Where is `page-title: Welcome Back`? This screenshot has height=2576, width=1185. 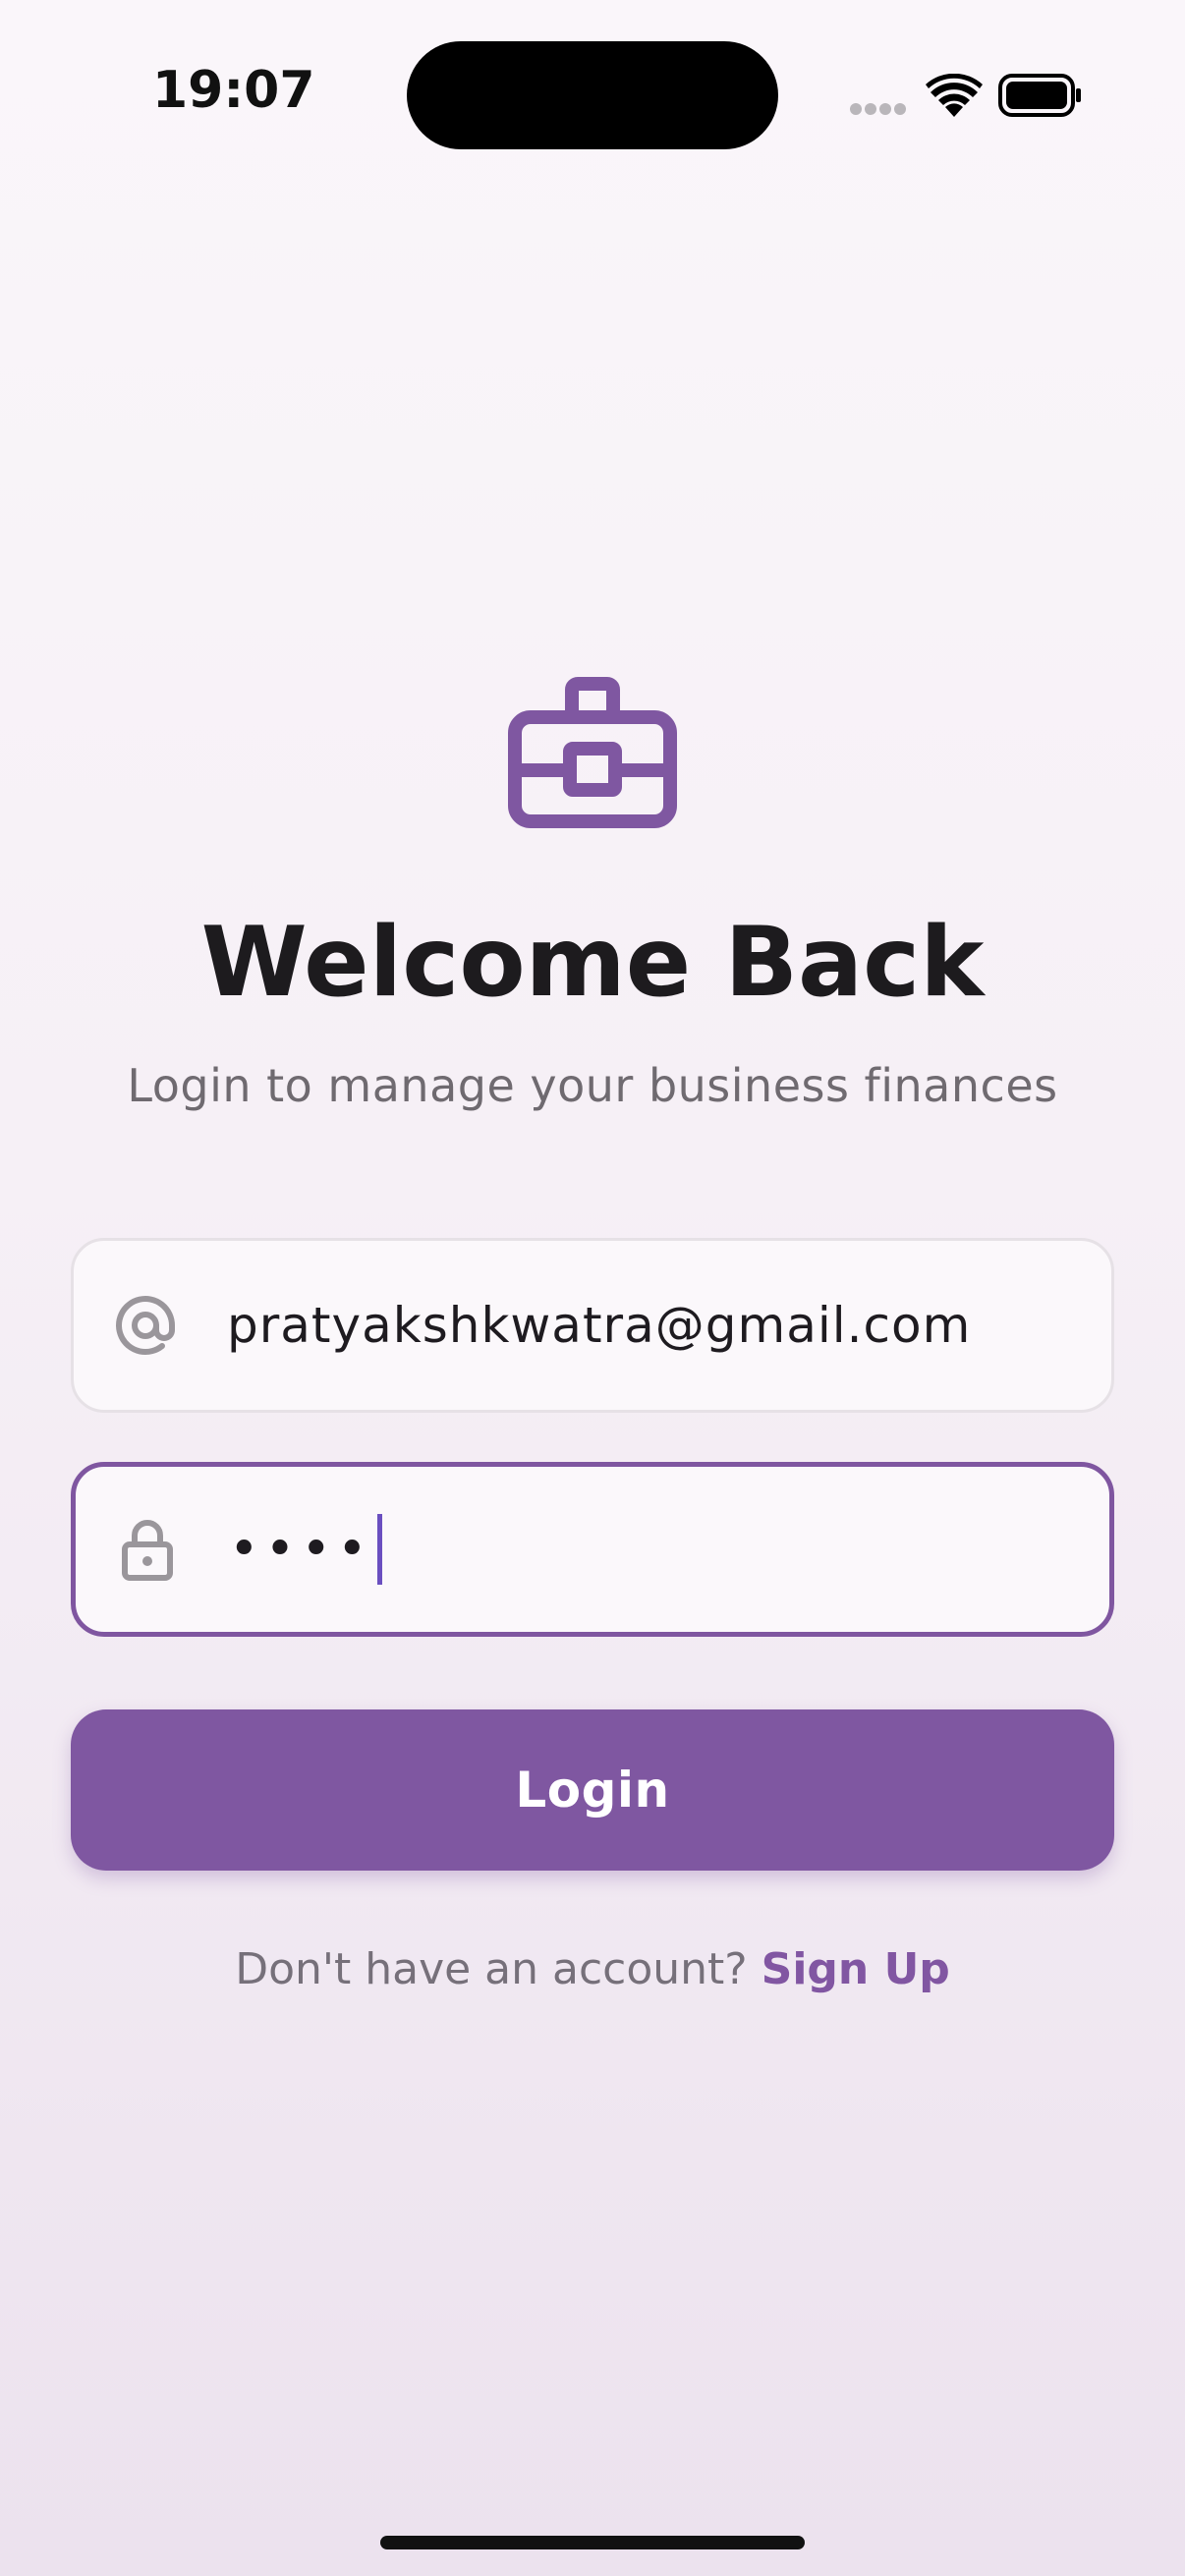
page-title: Welcome Back is located at coordinates (592, 963).